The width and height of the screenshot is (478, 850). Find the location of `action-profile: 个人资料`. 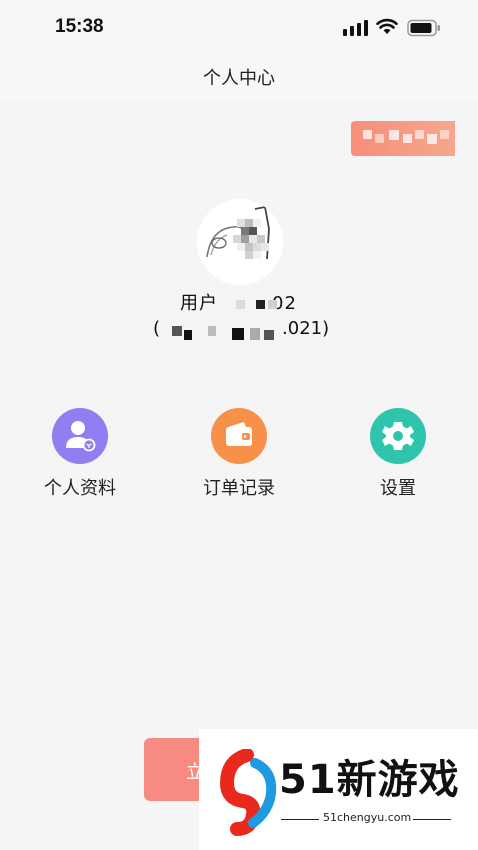

action-profile: 个人资料 is located at coordinates (80, 454).